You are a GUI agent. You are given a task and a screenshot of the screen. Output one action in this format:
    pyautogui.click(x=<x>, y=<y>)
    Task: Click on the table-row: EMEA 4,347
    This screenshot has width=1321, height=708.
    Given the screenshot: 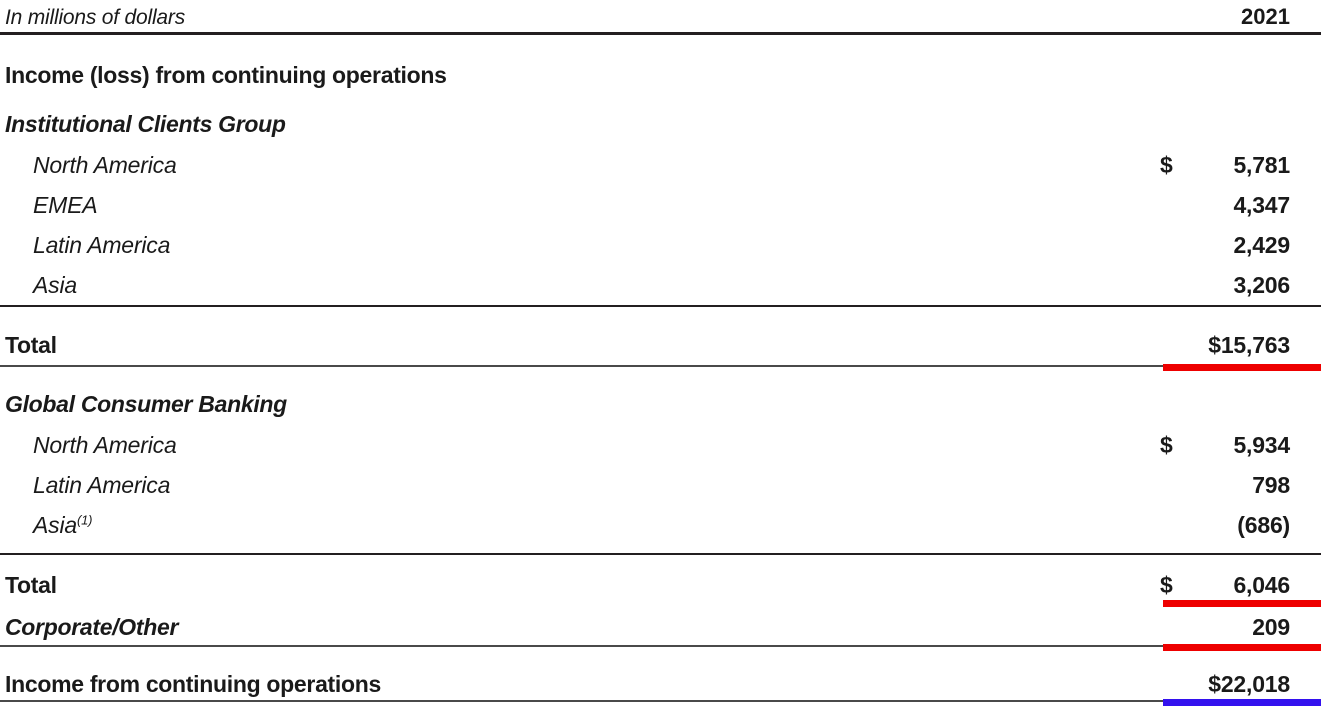 What is the action you would take?
    pyautogui.click(x=660, y=205)
    